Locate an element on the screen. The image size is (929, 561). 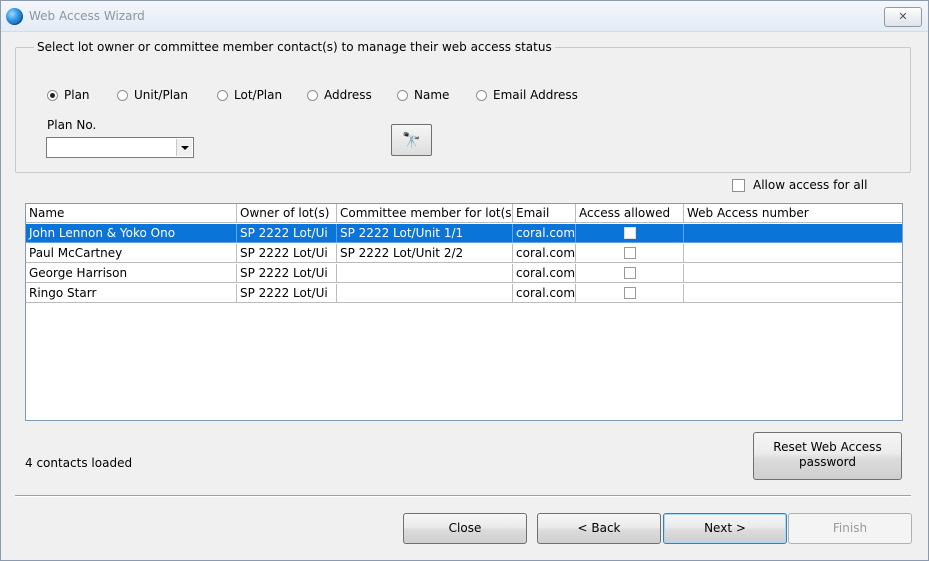
radio-email-address-label: Email Address is located at coordinates (535, 95).